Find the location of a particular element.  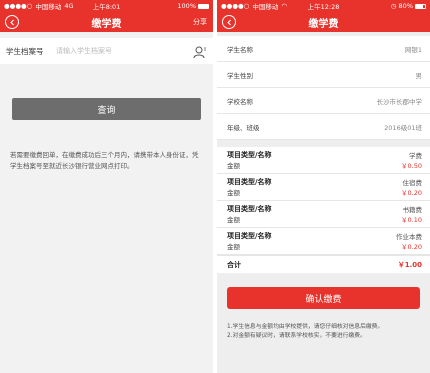

fee-amount: ￥0.10 is located at coordinates (411, 220).